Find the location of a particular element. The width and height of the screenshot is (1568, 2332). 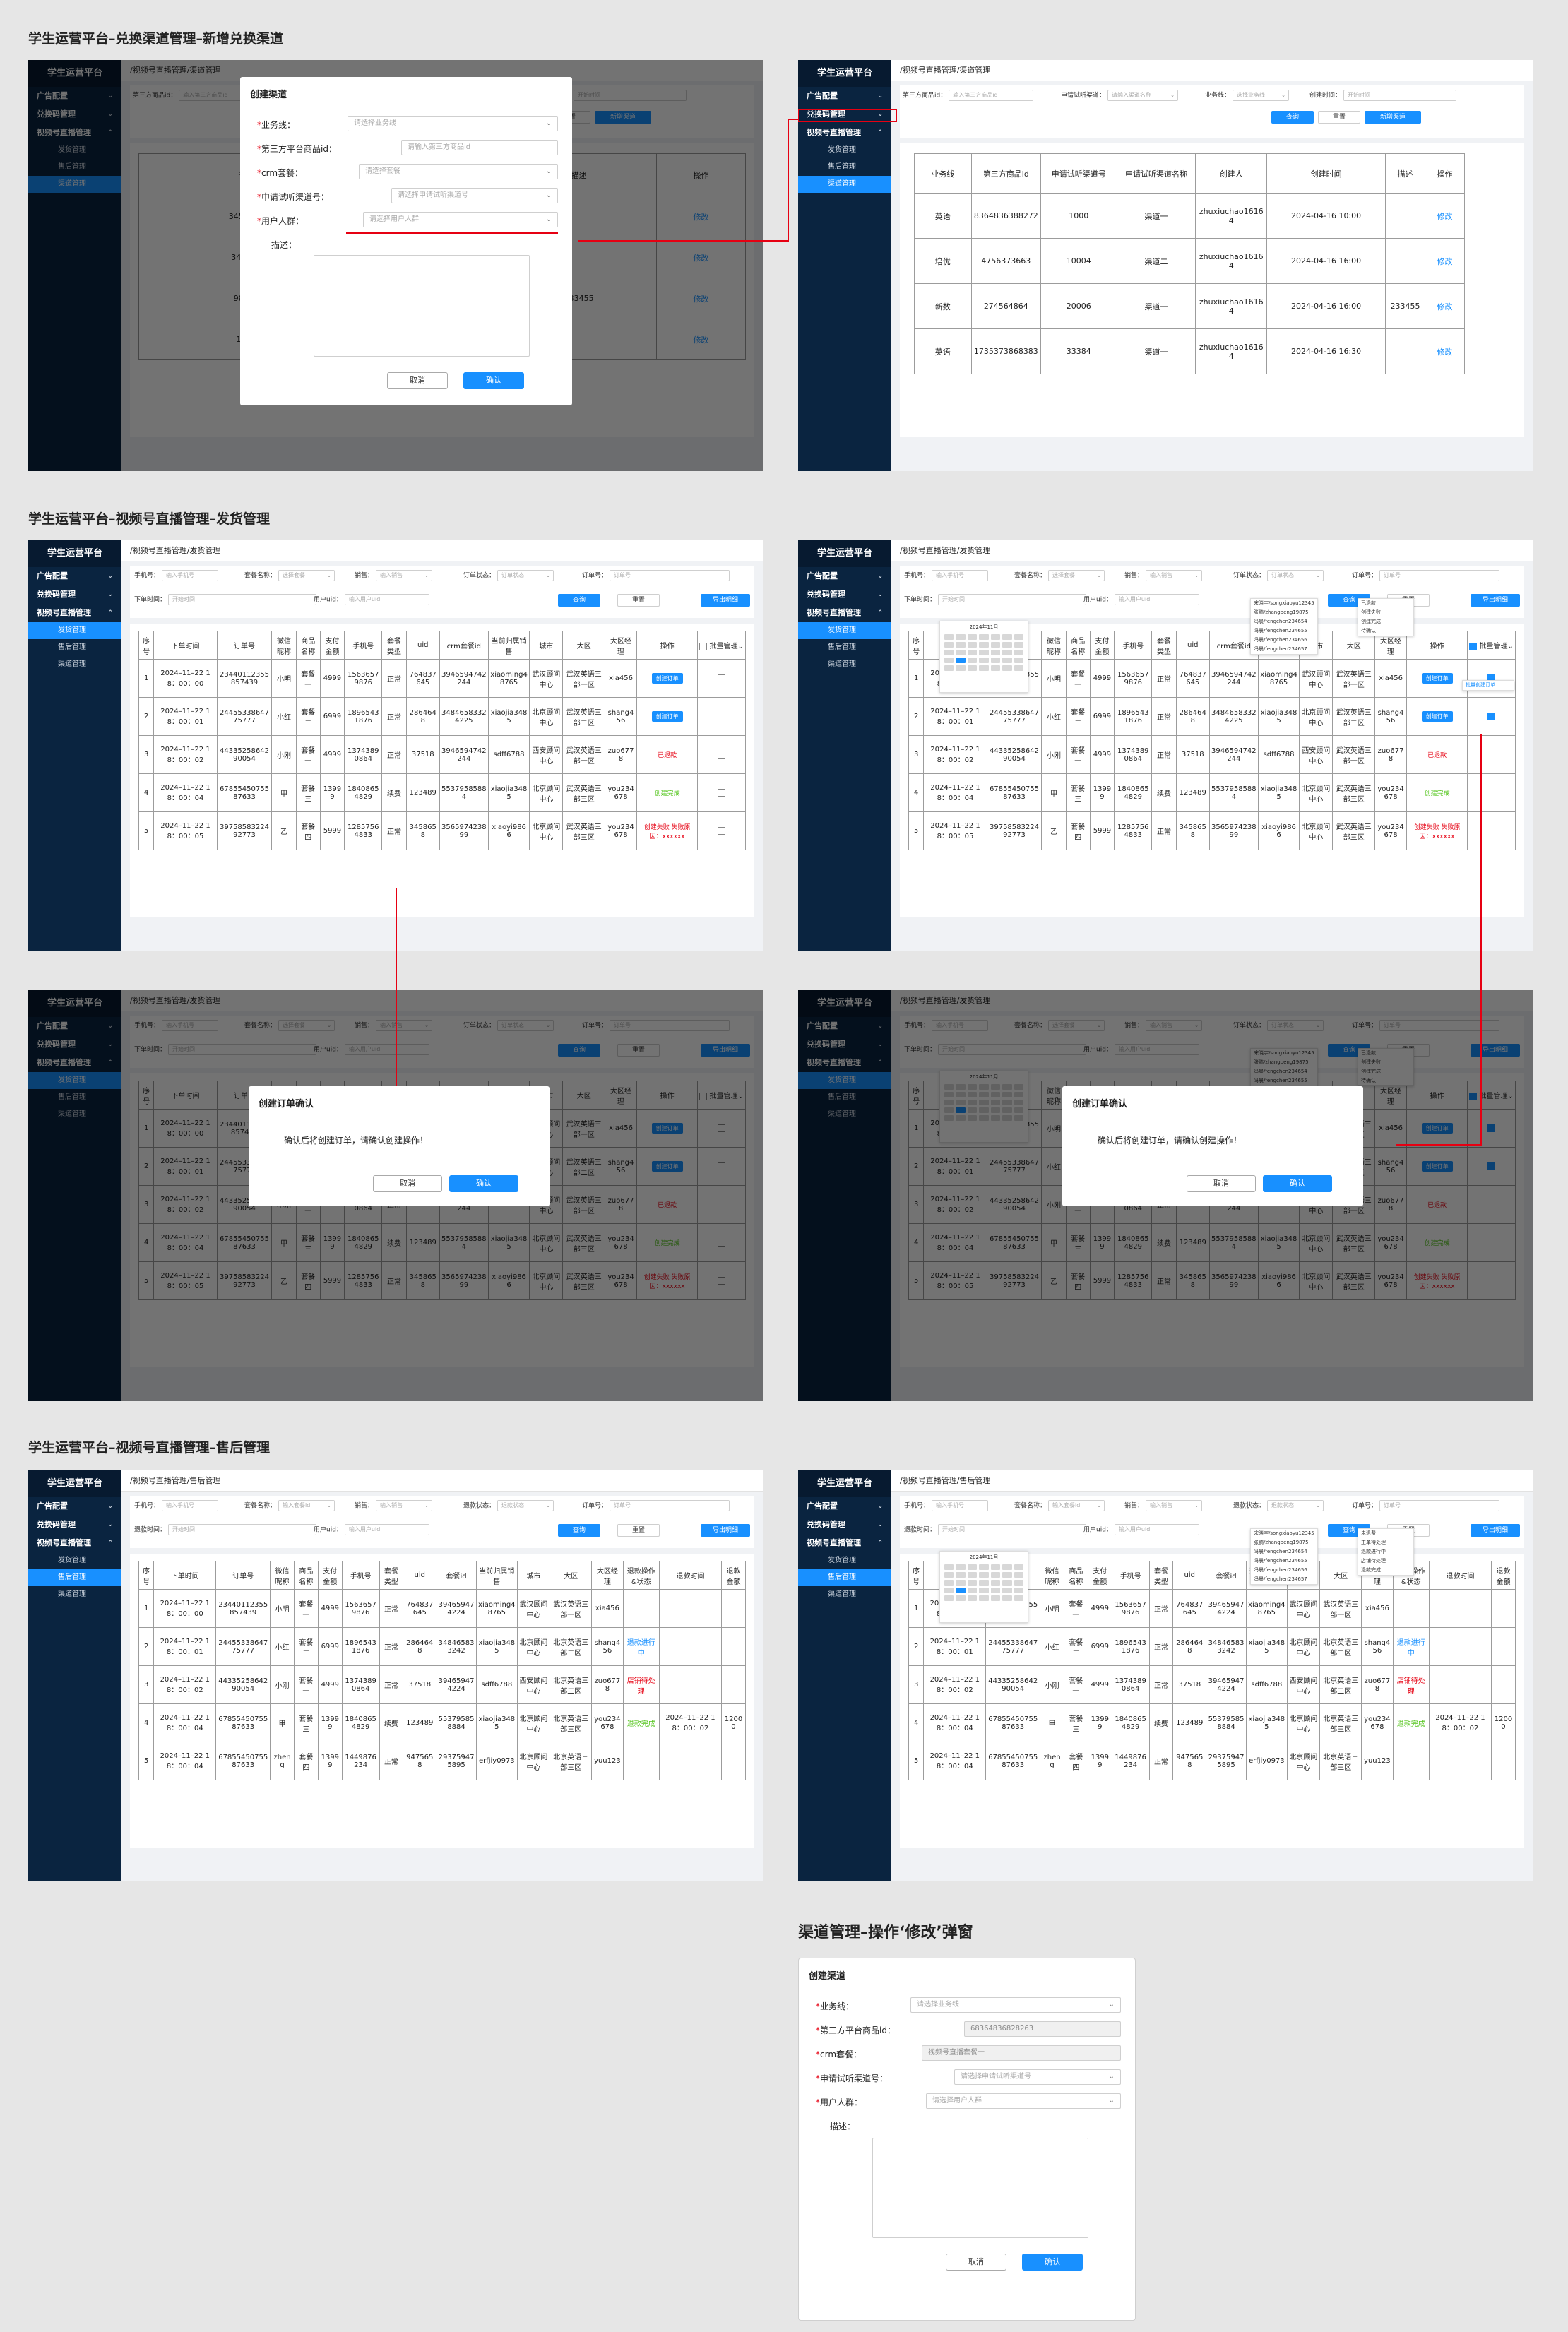

dropdown-option: 已退款 is located at coordinates (1385, 604).